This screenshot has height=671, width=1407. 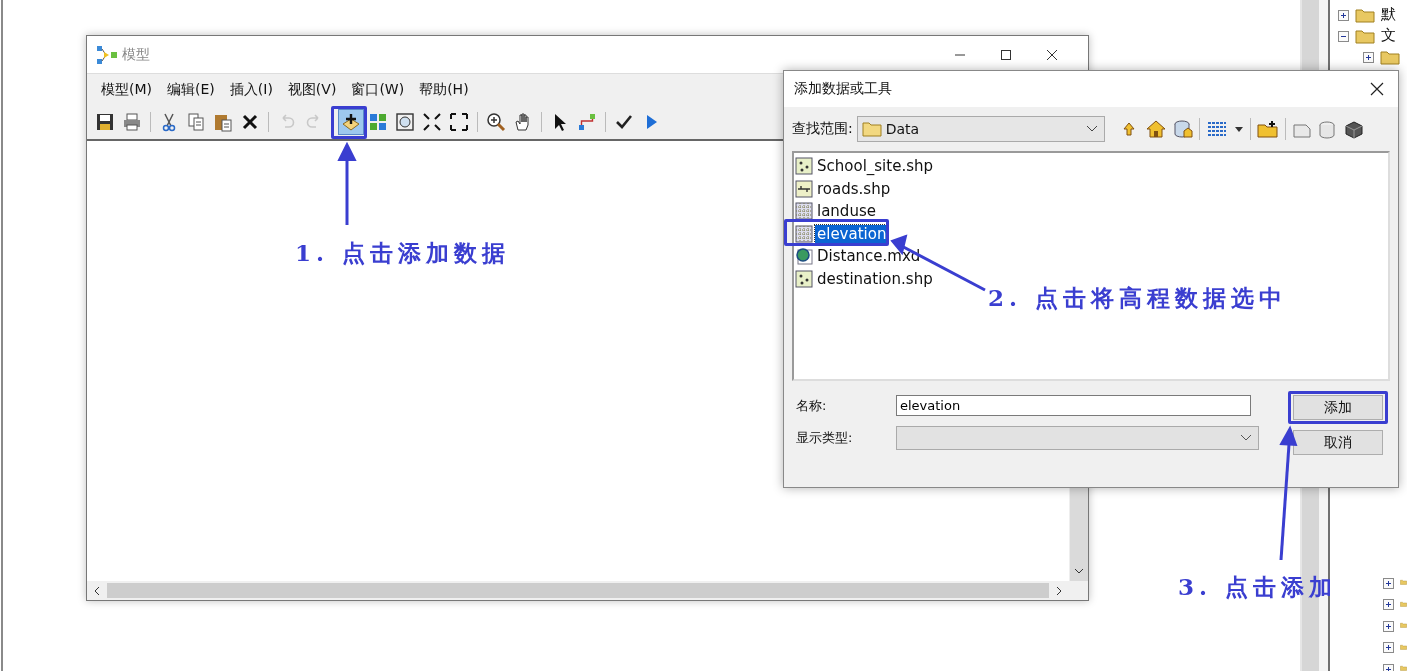 What do you see at coordinates (97, 590) in the screenshot?
I see `scroll-left-icon` at bounding box center [97, 590].